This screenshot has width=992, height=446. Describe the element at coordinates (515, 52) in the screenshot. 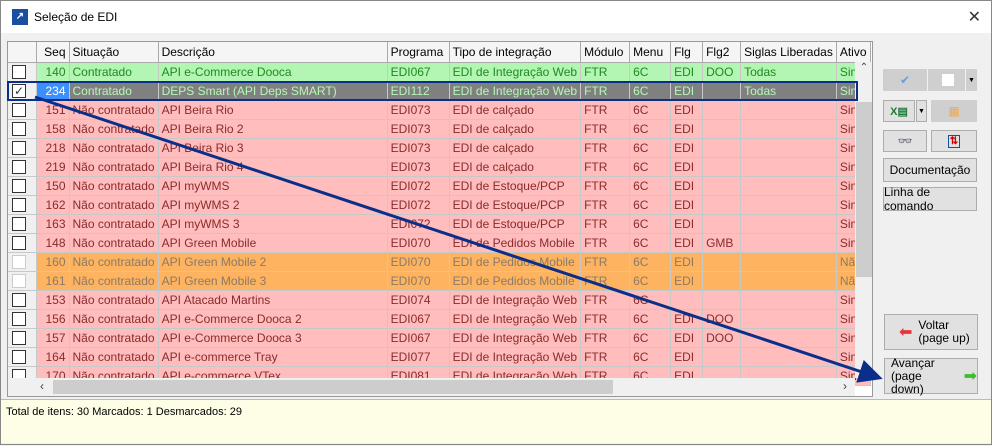

I see `column-header: Tipo de integração` at that location.